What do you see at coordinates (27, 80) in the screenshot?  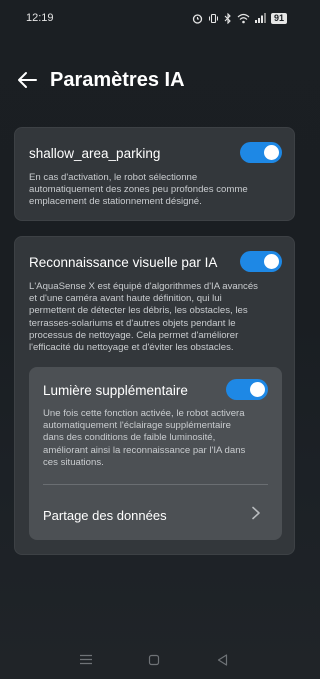 I see `back-arrow-icon` at bounding box center [27, 80].